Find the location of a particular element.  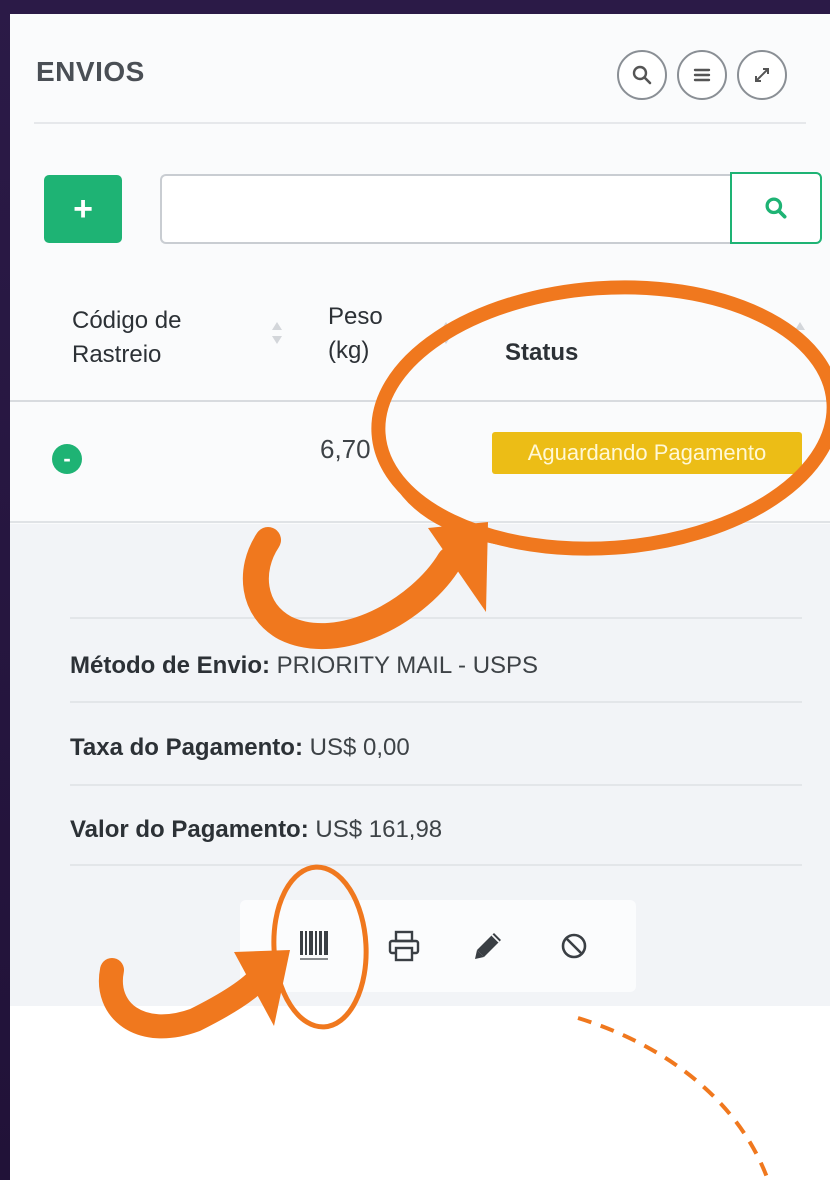

cancel-button is located at coordinates (574, 946).